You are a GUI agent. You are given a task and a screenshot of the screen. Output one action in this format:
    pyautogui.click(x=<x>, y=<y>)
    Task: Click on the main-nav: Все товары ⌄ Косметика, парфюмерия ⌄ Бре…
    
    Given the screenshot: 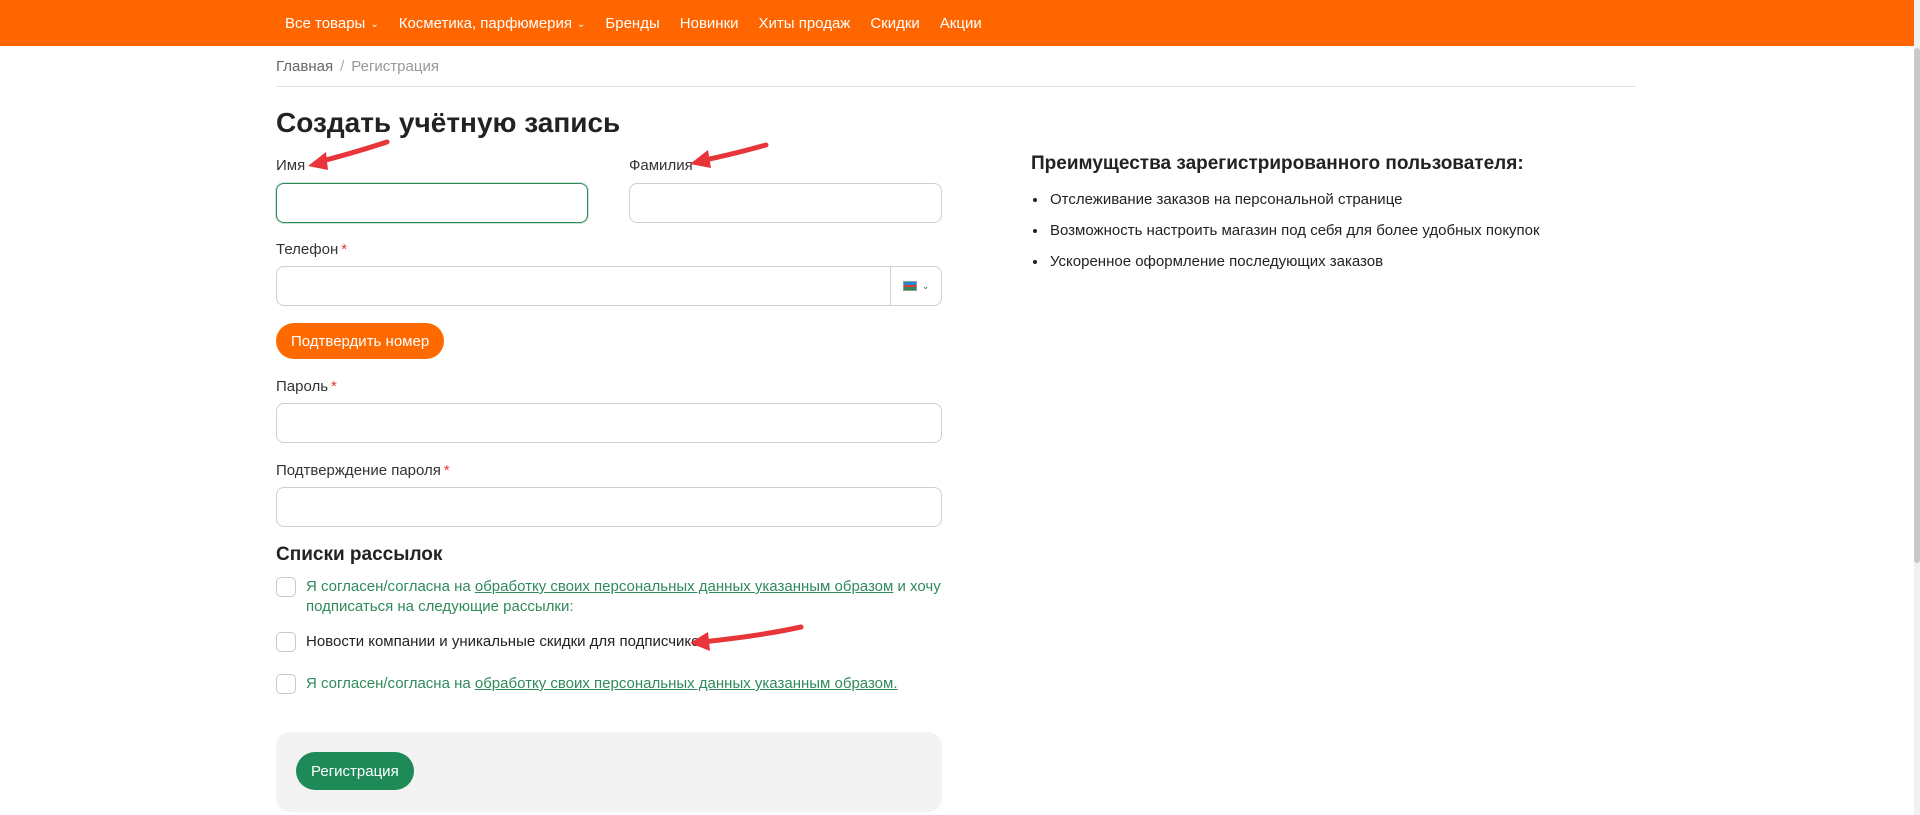 What is the action you would take?
    pyautogui.click(x=643, y=23)
    